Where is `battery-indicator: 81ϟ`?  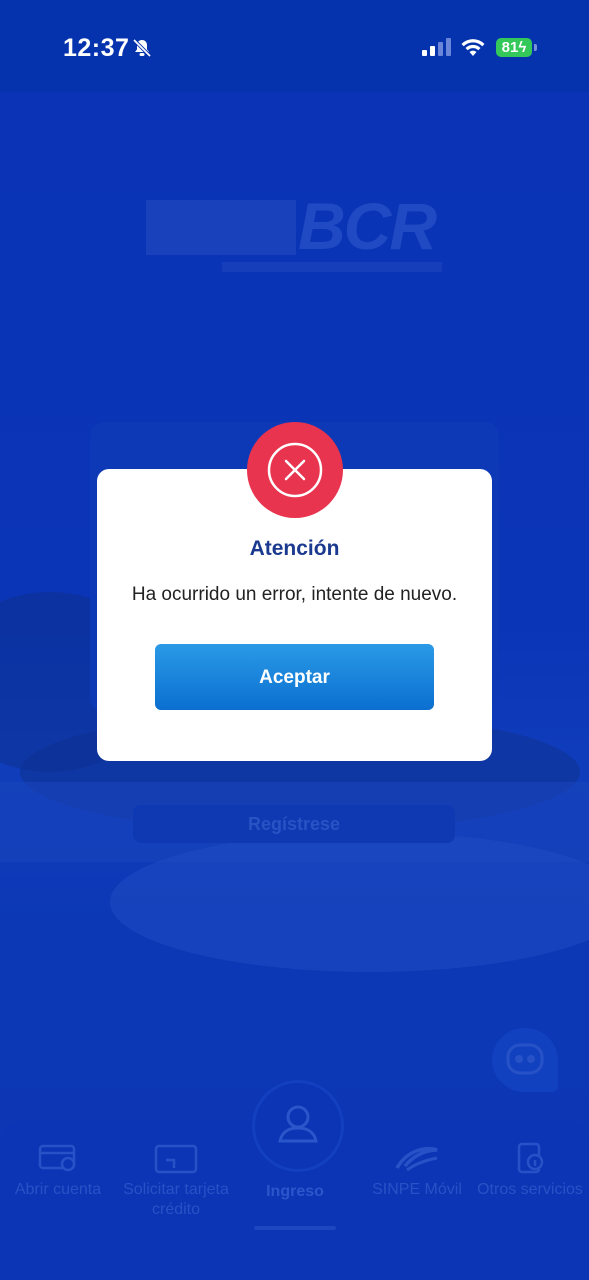
battery-indicator: 81ϟ is located at coordinates (514, 47).